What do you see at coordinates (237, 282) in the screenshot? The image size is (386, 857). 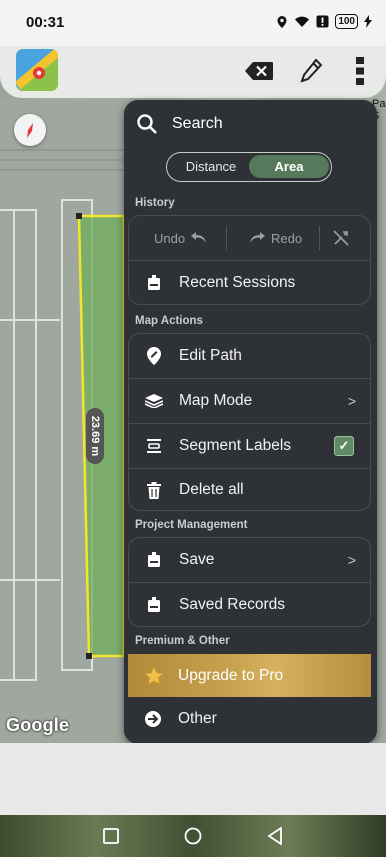 I see `recent-sessions-label: Recent Sessions` at bounding box center [237, 282].